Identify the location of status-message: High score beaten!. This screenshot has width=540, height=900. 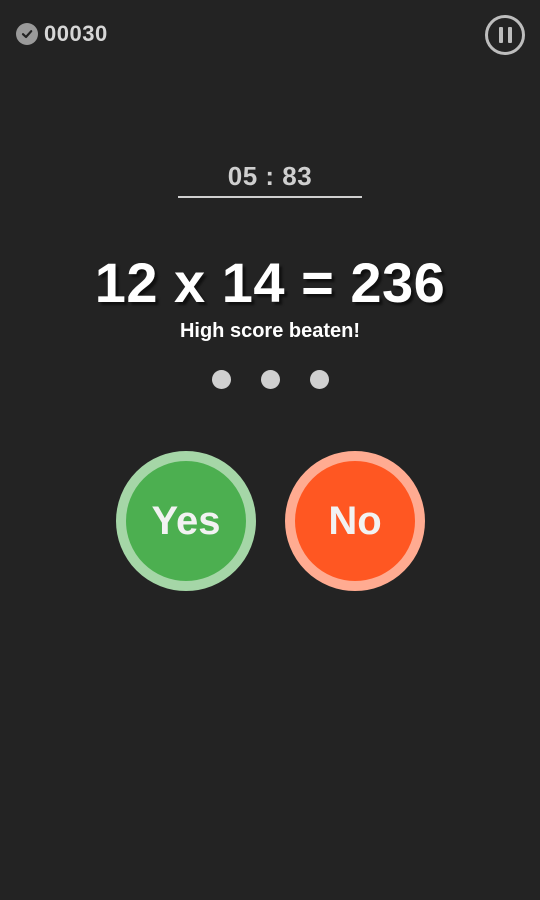
(270, 331).